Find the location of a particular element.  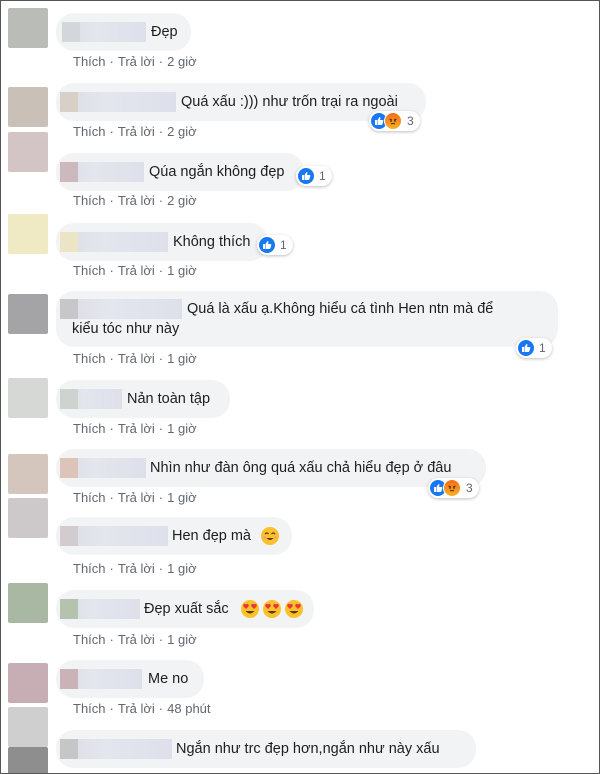

comment-text: Me no is located at coordinates (168, 679).